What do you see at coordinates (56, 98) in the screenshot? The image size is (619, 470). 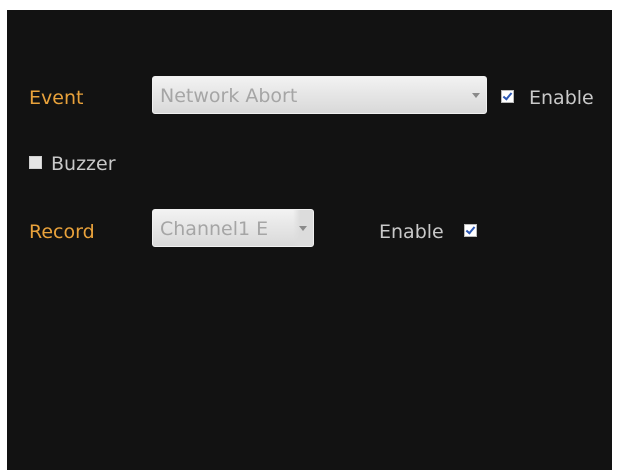 I see `event-label: Event` at bounding box center [56, 98].